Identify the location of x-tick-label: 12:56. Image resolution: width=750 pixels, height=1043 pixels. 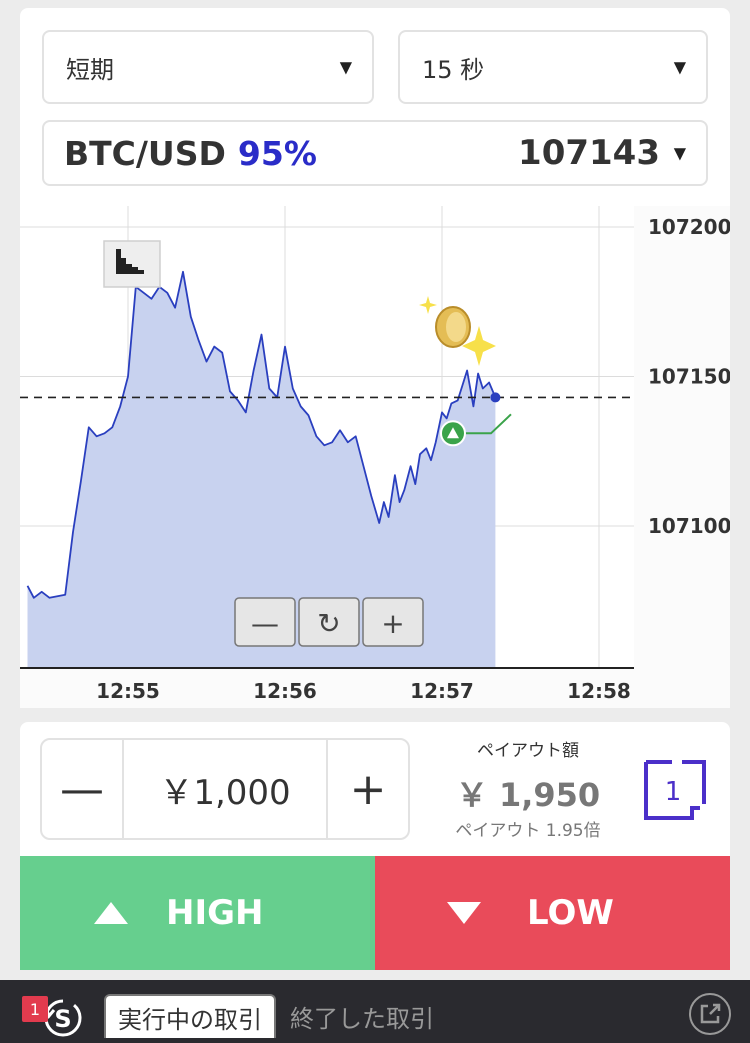
(285, 691).